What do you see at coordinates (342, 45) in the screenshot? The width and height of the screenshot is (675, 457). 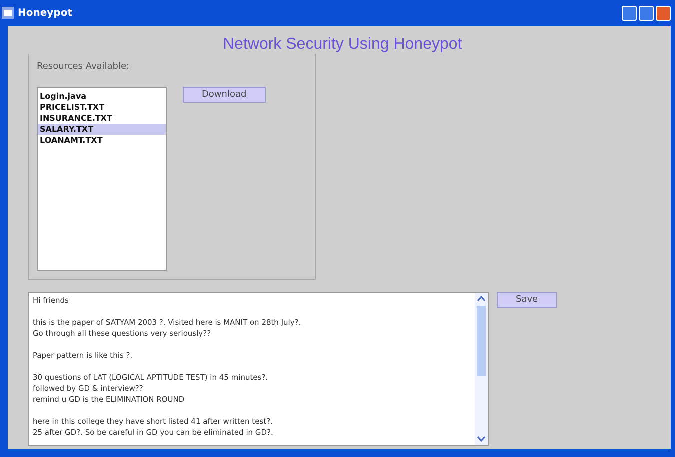 I see `page-heading: Network Security Using Honeypot` at bounding box center [342, 45].